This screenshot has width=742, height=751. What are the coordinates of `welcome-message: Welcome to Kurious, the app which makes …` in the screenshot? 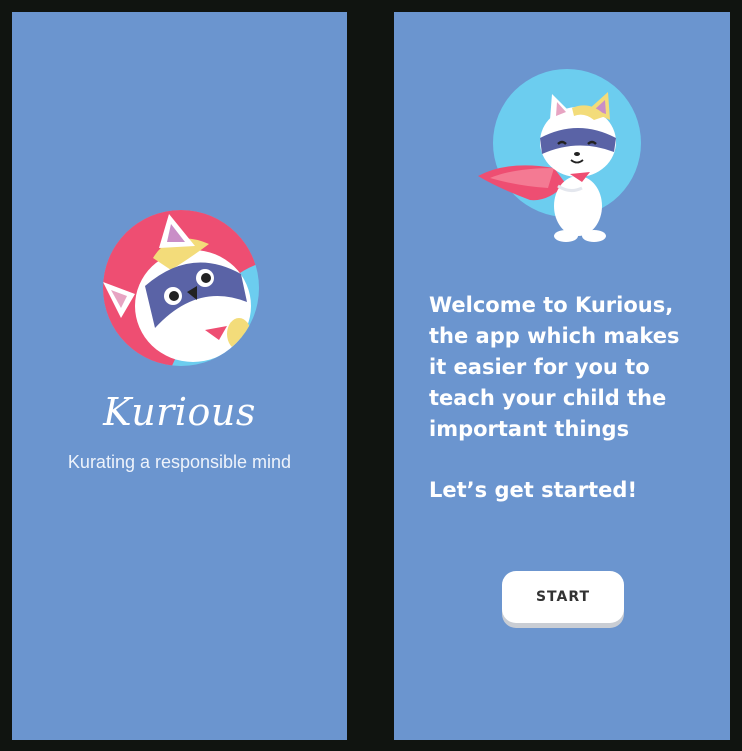 It's located at (554, 367).